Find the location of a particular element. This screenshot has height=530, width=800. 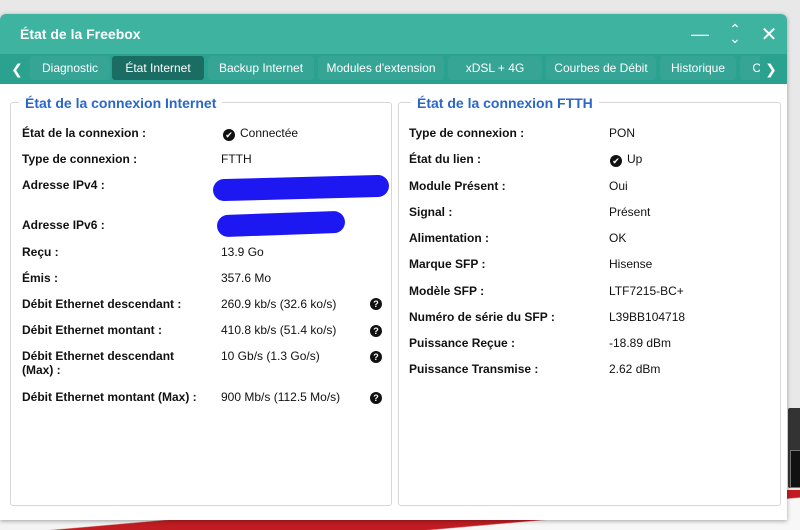

value-sent: 357.6 Mo is located at coordinates (246, 278).